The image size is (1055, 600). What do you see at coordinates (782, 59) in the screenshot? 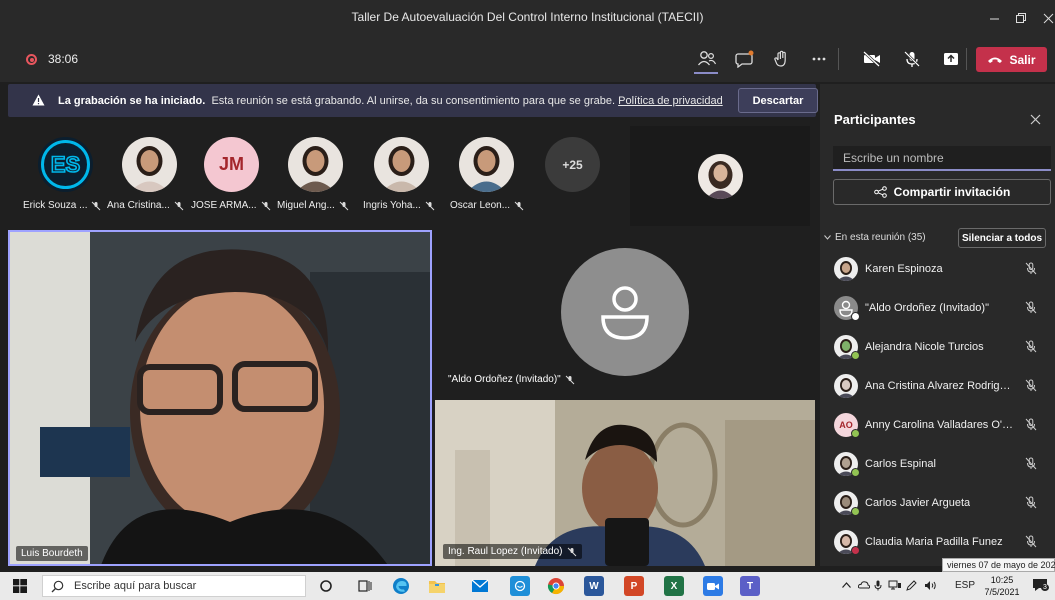
I see `raise-hand-icon` at bounding box center [782, 59].